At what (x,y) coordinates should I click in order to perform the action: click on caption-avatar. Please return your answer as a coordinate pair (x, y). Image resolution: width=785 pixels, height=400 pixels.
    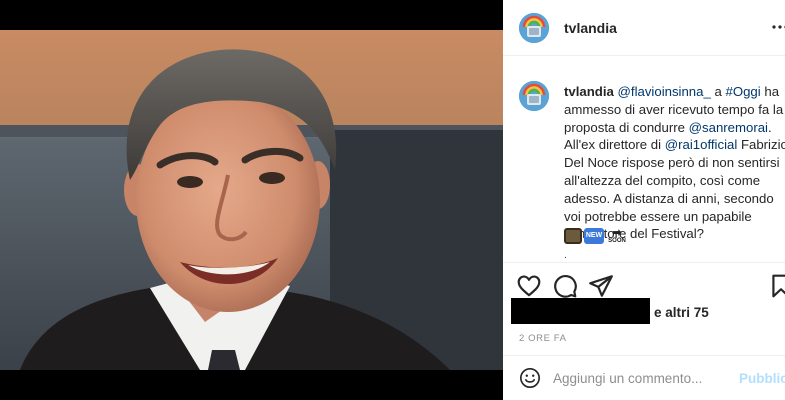
    Looking at the image, I should click on (534, 96).